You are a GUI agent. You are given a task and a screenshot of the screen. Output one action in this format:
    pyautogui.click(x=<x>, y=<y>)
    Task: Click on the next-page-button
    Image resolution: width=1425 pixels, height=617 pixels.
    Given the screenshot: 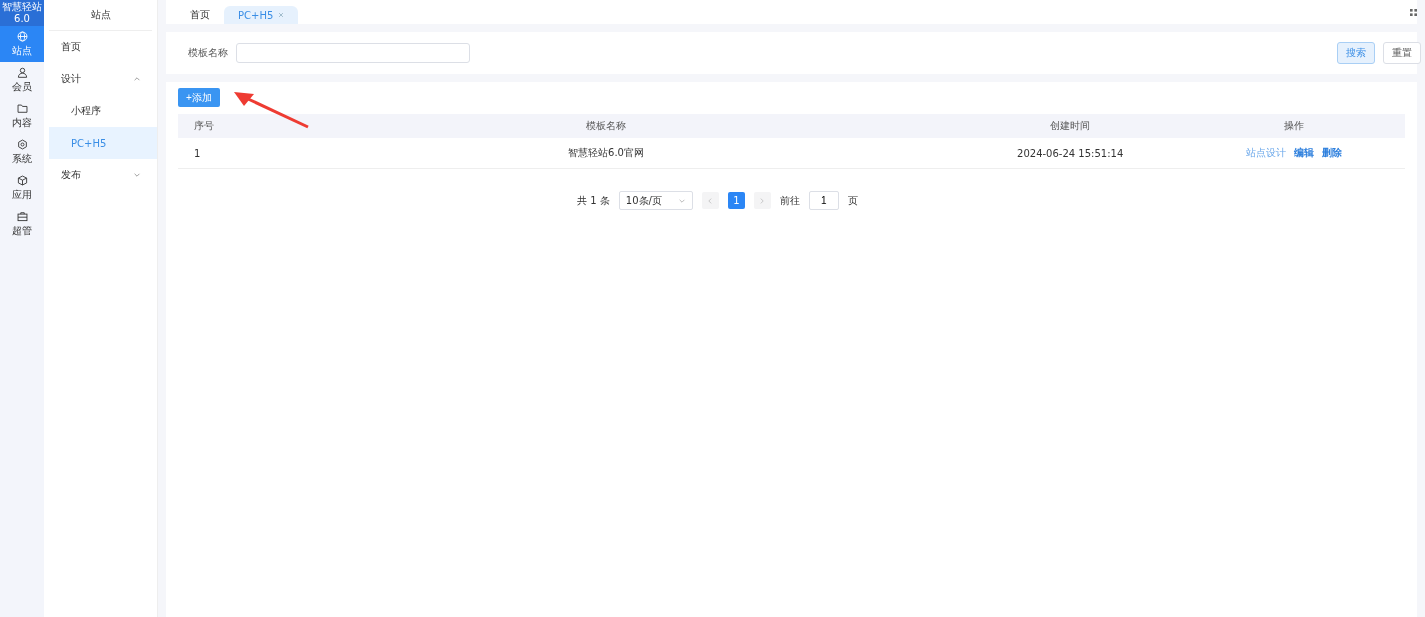 What is the action you would take?
    pyautogui.click(x=762, y=200)
    